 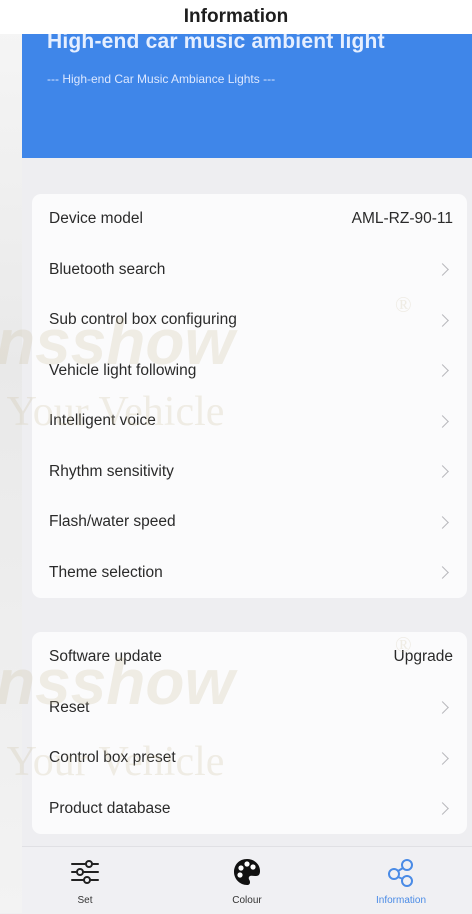 I want to click on row-intelligent-voice: Intelligent voice, so click(x=249, y=421).